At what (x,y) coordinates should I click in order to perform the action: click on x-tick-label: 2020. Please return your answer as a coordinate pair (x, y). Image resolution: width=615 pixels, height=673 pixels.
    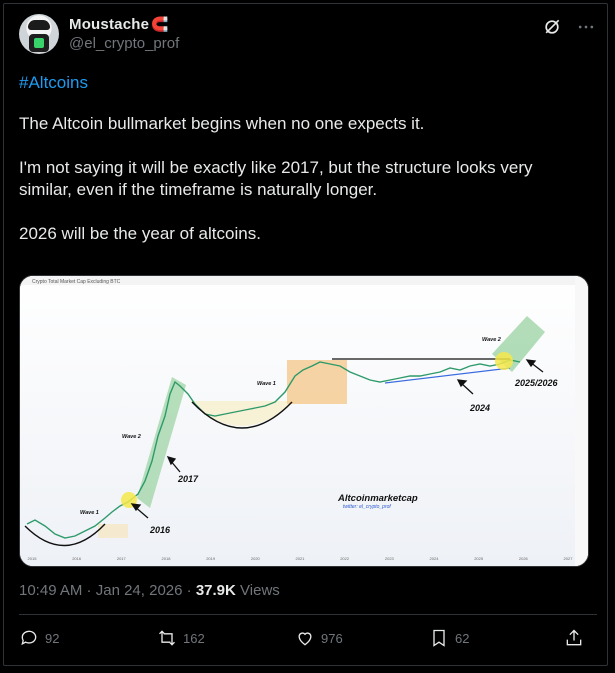
    Looking at the image, I should click on (256, 558).